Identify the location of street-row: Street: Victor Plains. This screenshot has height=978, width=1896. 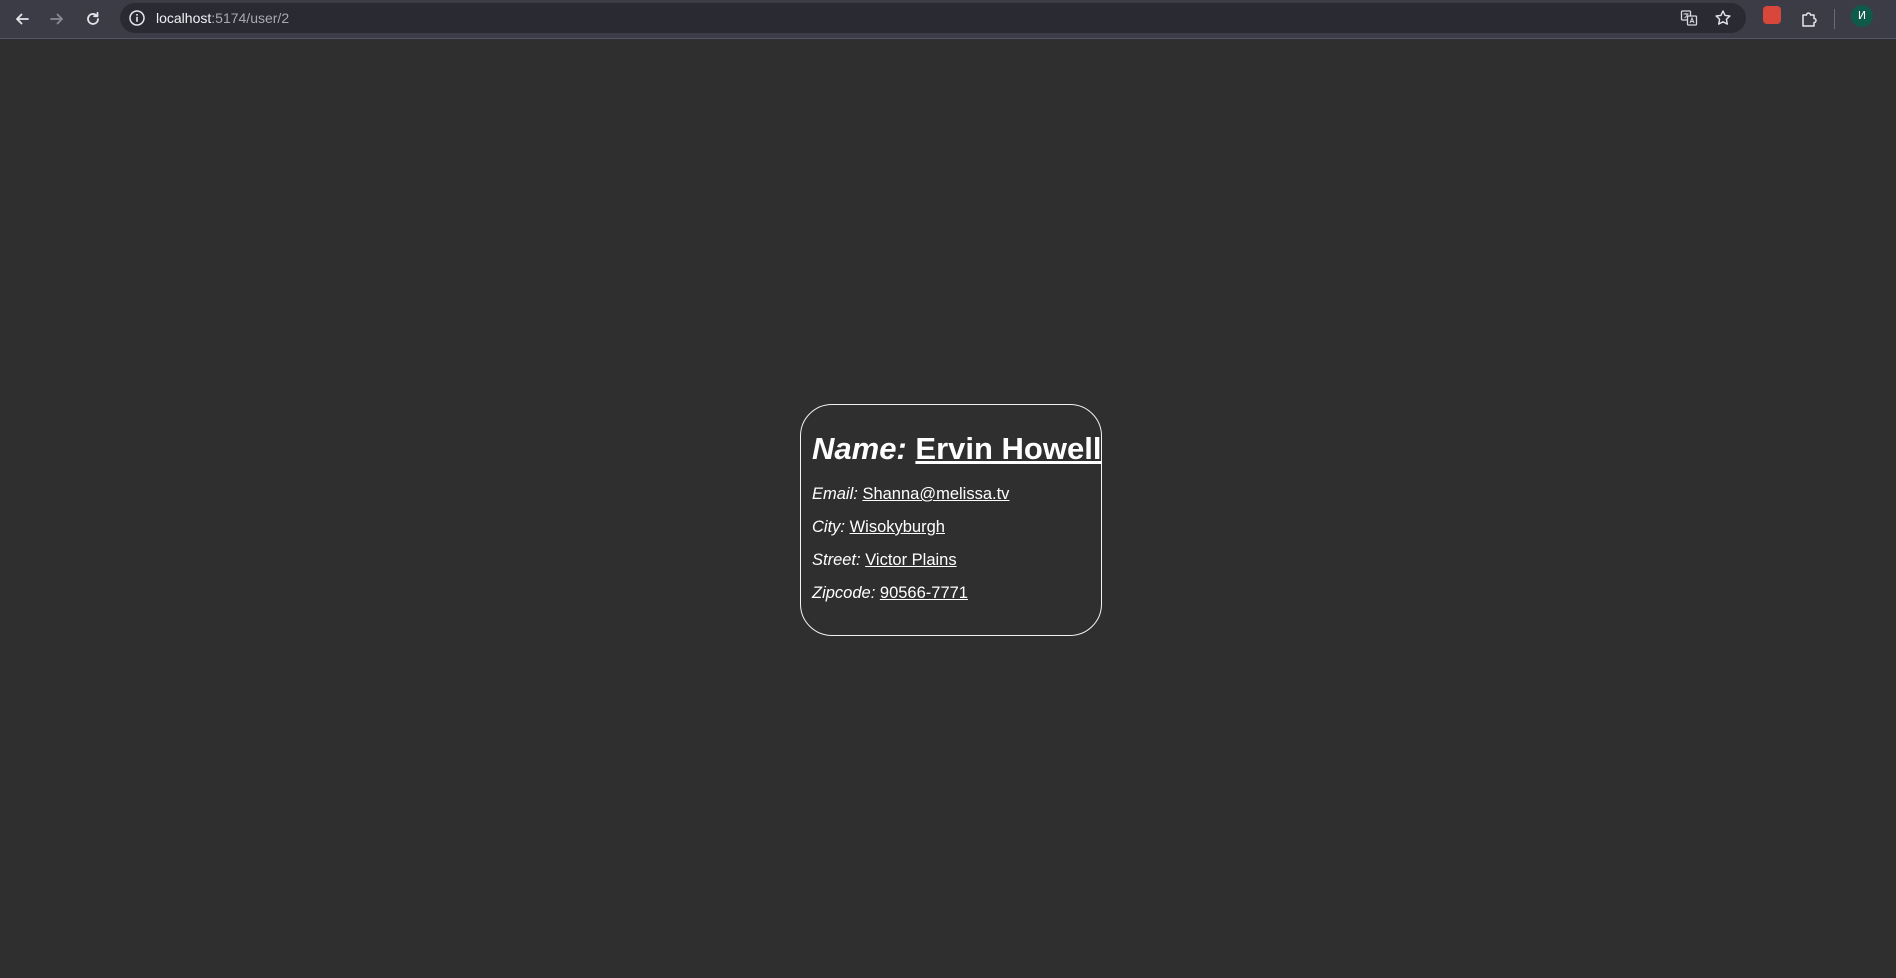
(956, 560).